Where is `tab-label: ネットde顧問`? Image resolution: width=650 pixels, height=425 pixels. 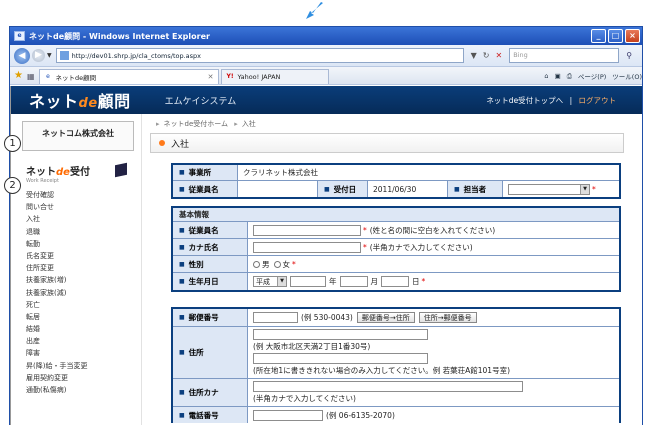
tab-label: ネットde顧問 is located at coordinates (76, 78).